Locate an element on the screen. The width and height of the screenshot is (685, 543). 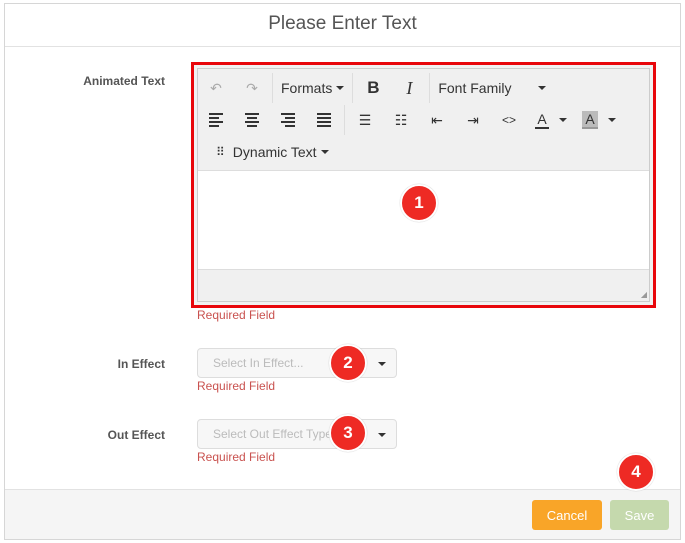
out-effect-select: Select Out Effect Type is located at coordinates (297, 434).